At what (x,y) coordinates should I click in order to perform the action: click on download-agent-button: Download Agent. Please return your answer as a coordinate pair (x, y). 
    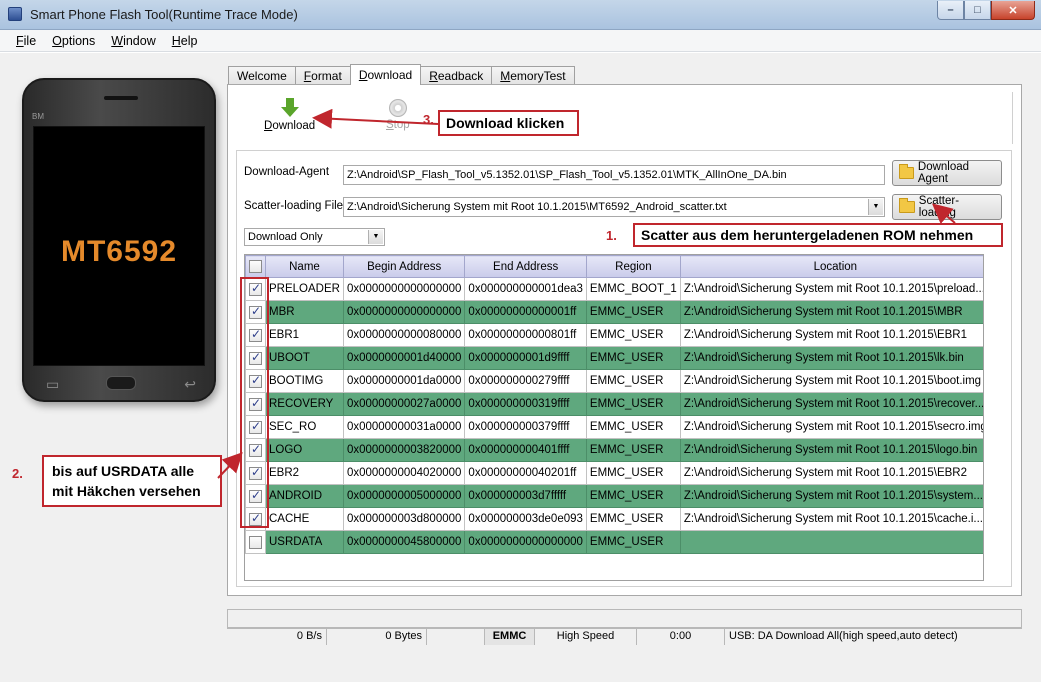
    Looking at the image, I should click on (947, 173).